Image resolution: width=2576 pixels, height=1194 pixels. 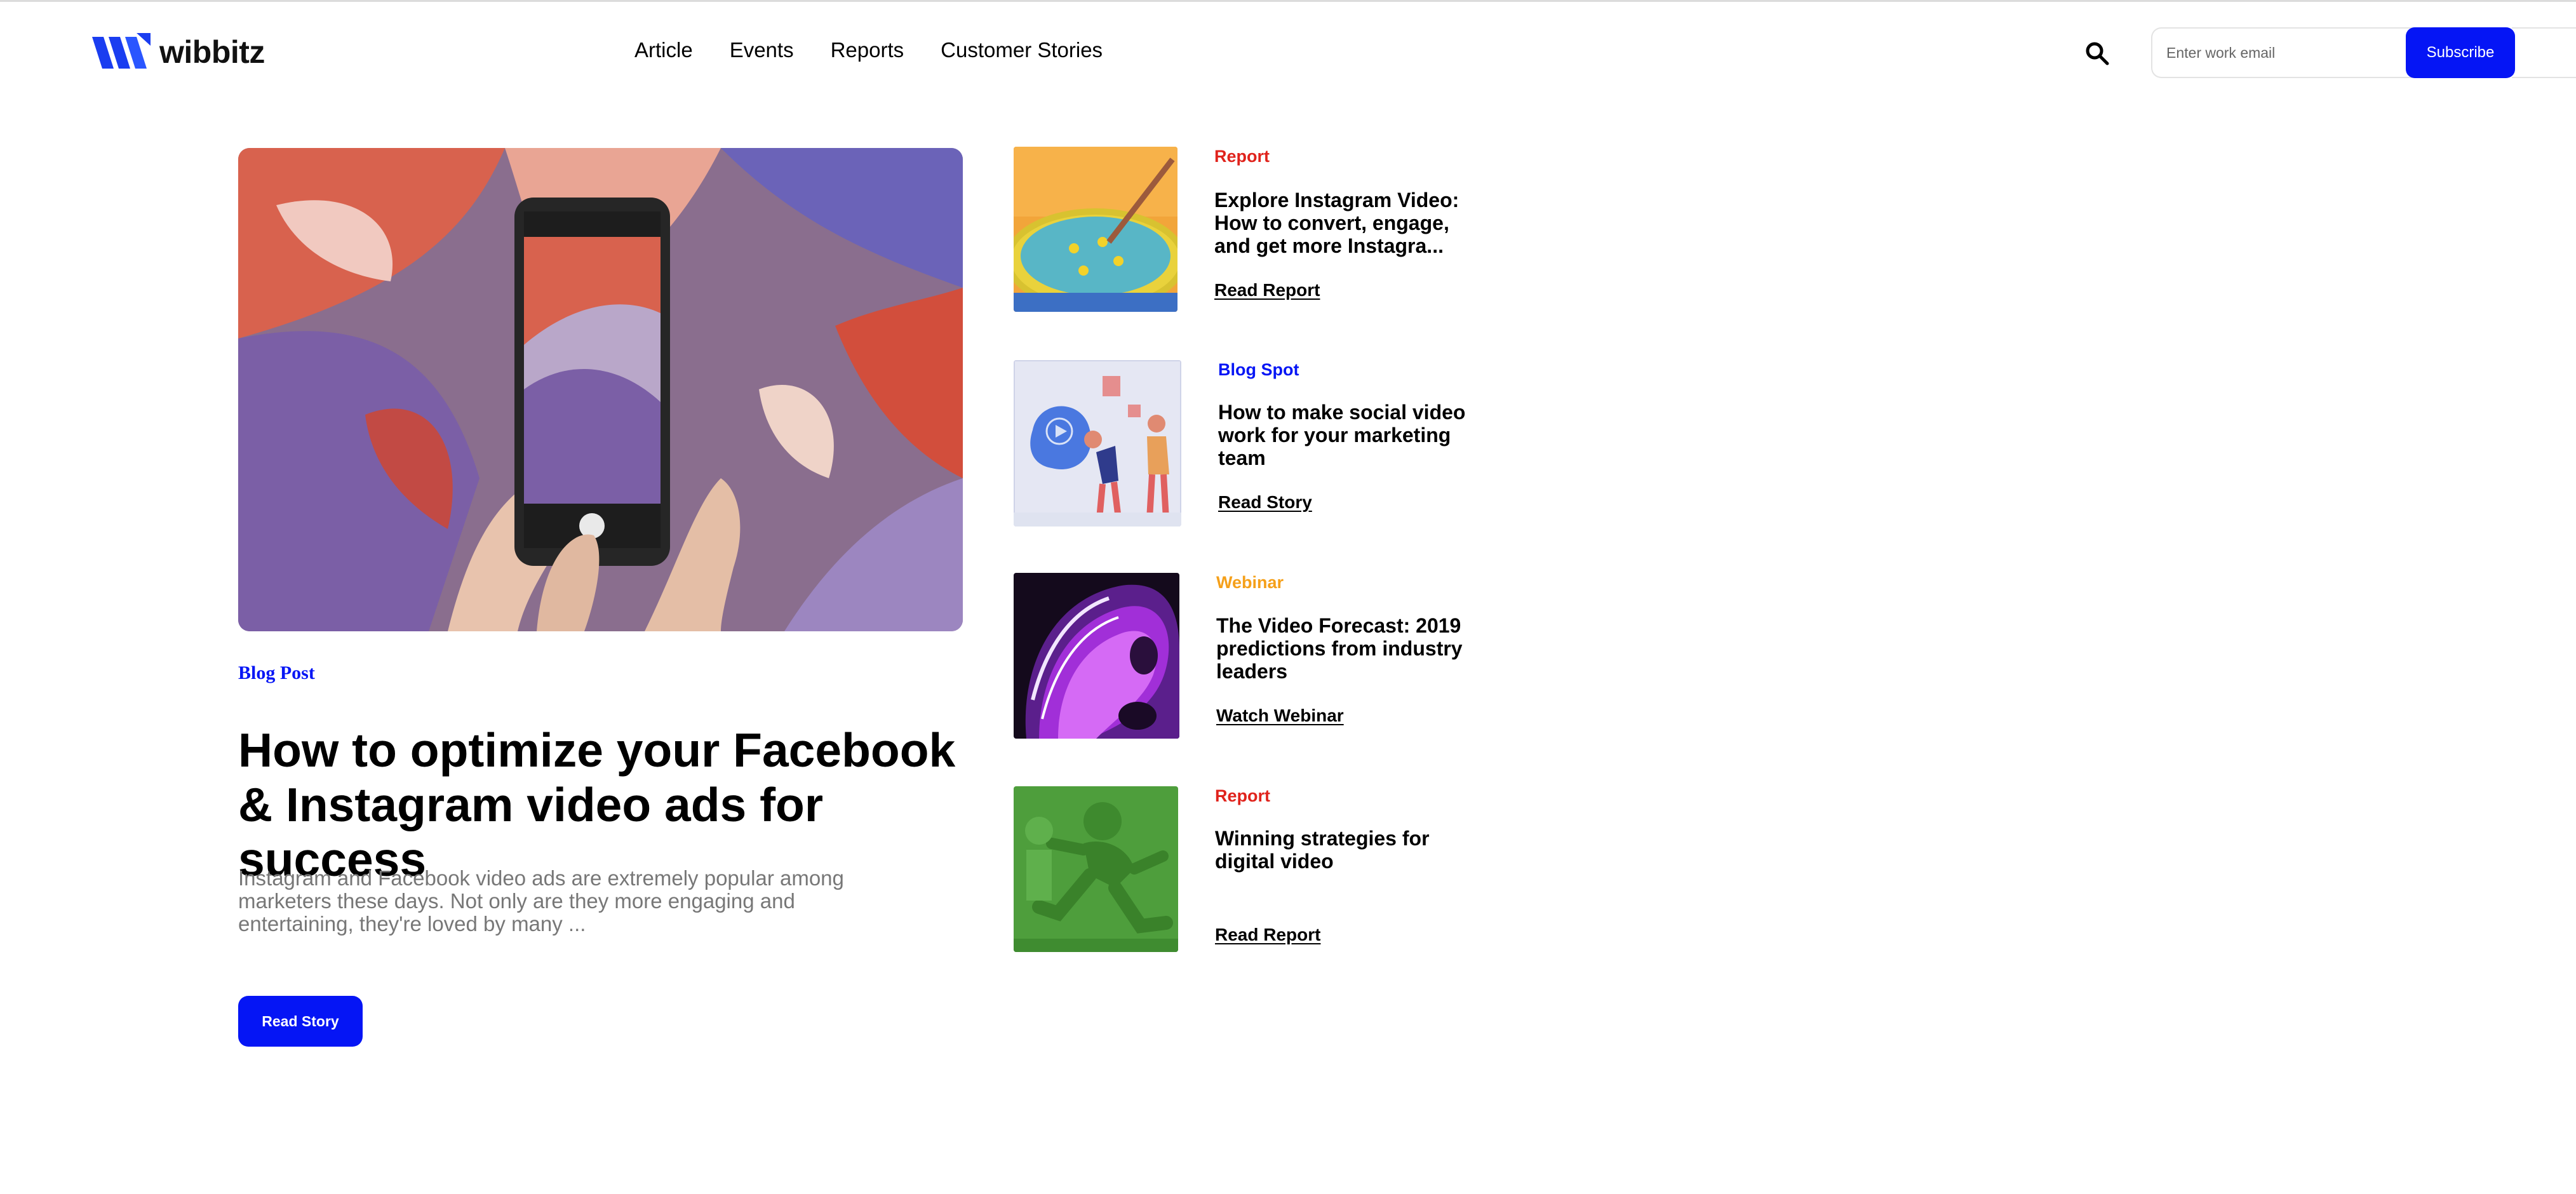 I want to click on nav-item-customer-stories: Customer Stories, so click(x=1022, y=50).